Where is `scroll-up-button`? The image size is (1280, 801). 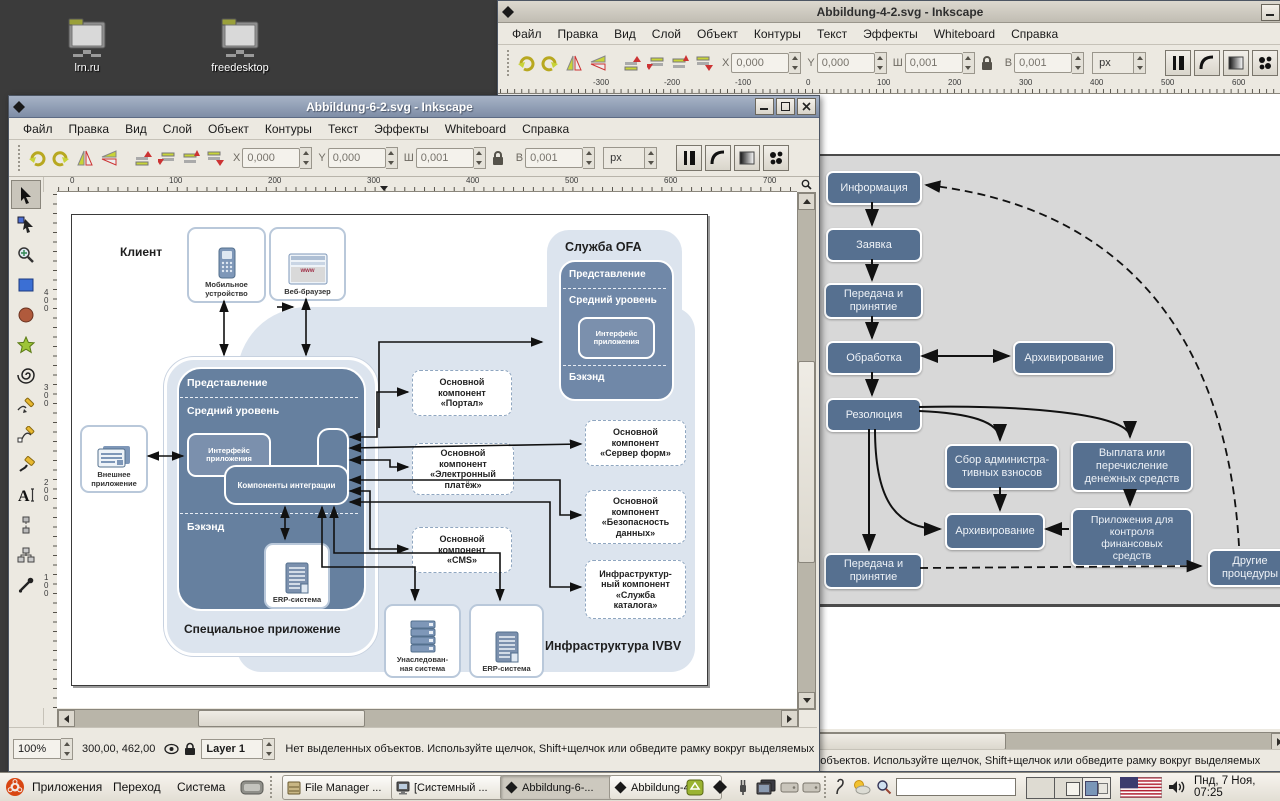
scroll-up-button is located at coordinates (806, 201).